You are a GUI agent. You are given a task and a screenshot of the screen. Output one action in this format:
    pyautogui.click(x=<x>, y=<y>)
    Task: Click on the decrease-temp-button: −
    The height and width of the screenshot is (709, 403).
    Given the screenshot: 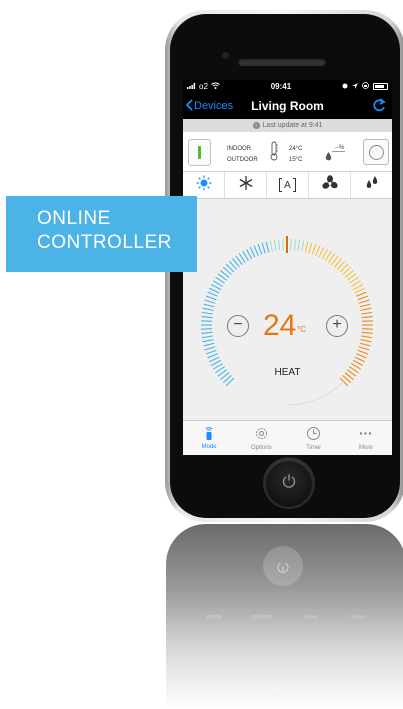 What is the action you would take?
    pyautogui.click(x=238, y=326)
    